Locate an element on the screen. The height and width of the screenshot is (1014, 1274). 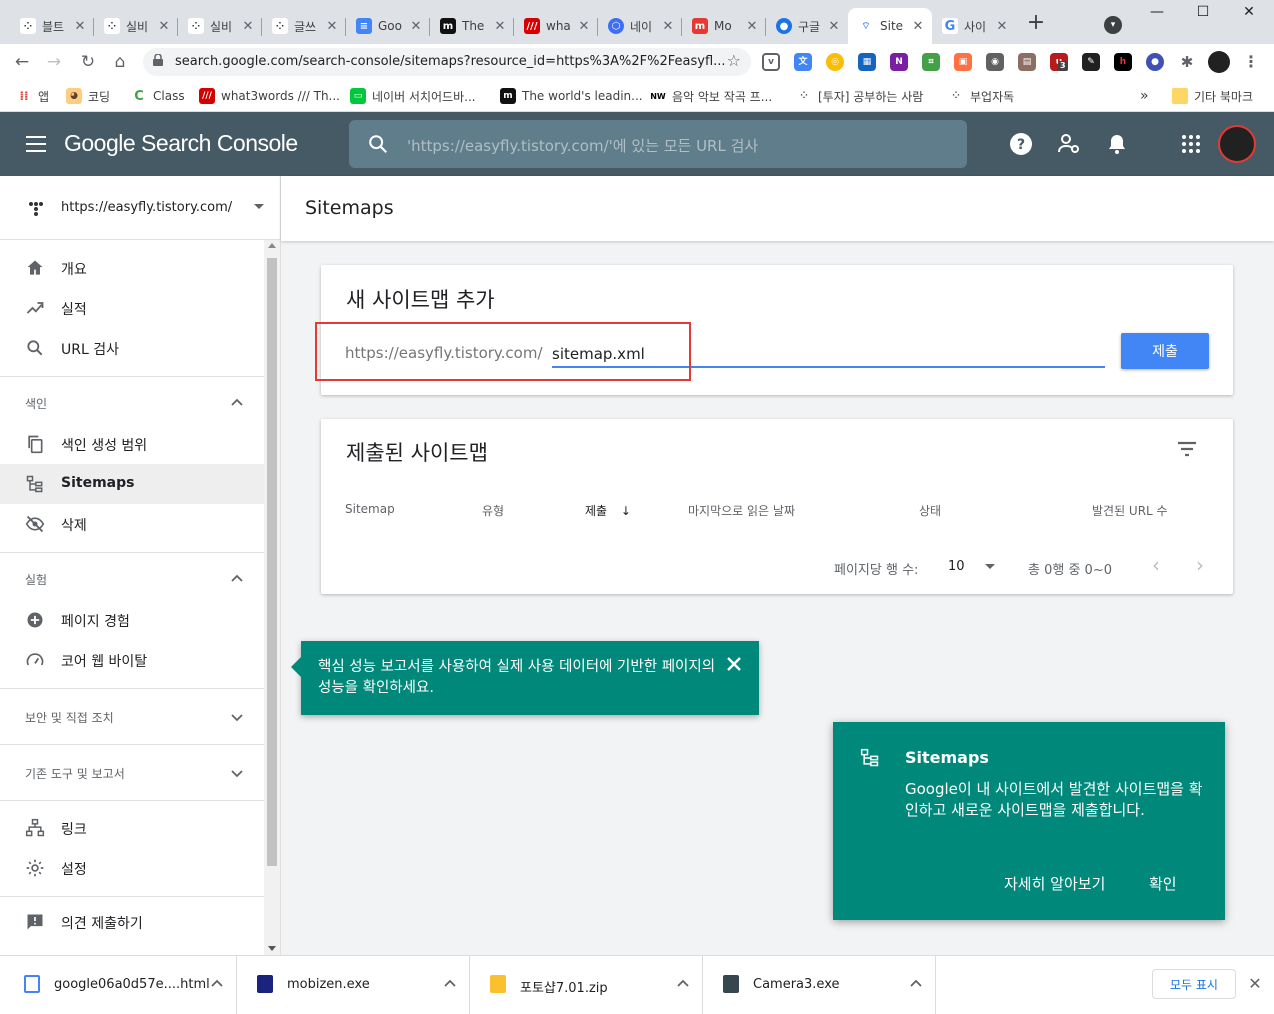
download-item: mobizen.exe is located at coordinates (353, 985).